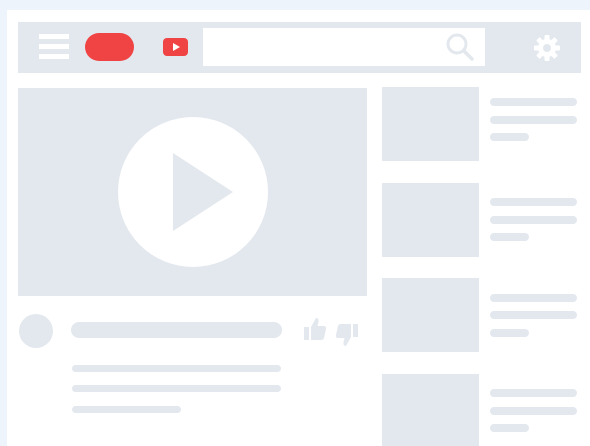 The width and height of the screenshot is (590, 446). What do you see at coordinates (175, 47) in the screenshot?
I see `youtube-play-icon` at bounding box center [175, 47].